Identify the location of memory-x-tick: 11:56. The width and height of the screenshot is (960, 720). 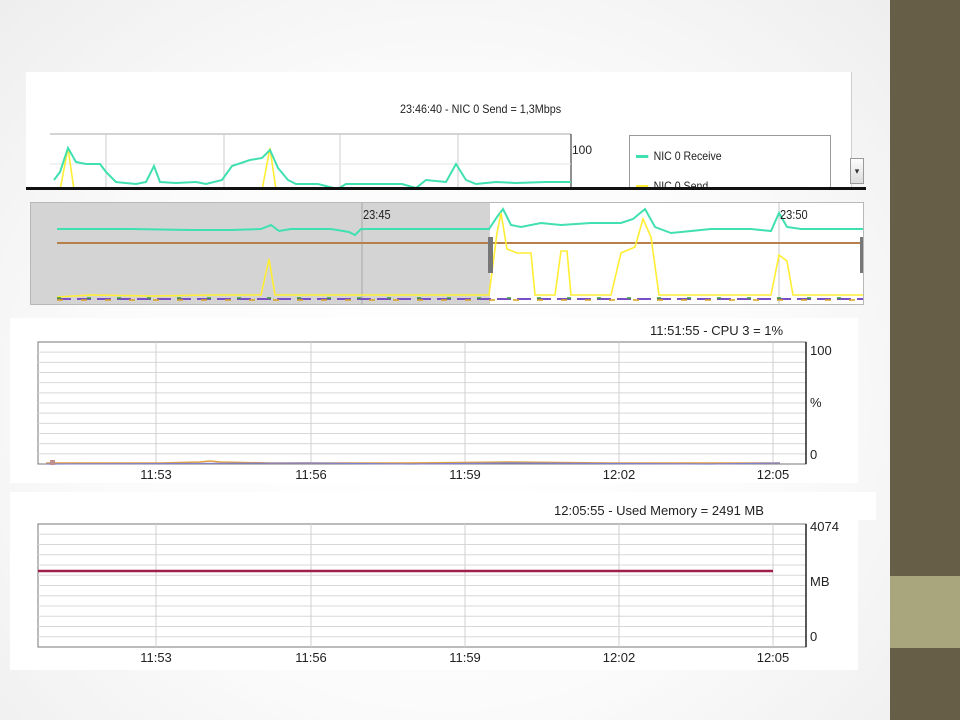
(311, 657).